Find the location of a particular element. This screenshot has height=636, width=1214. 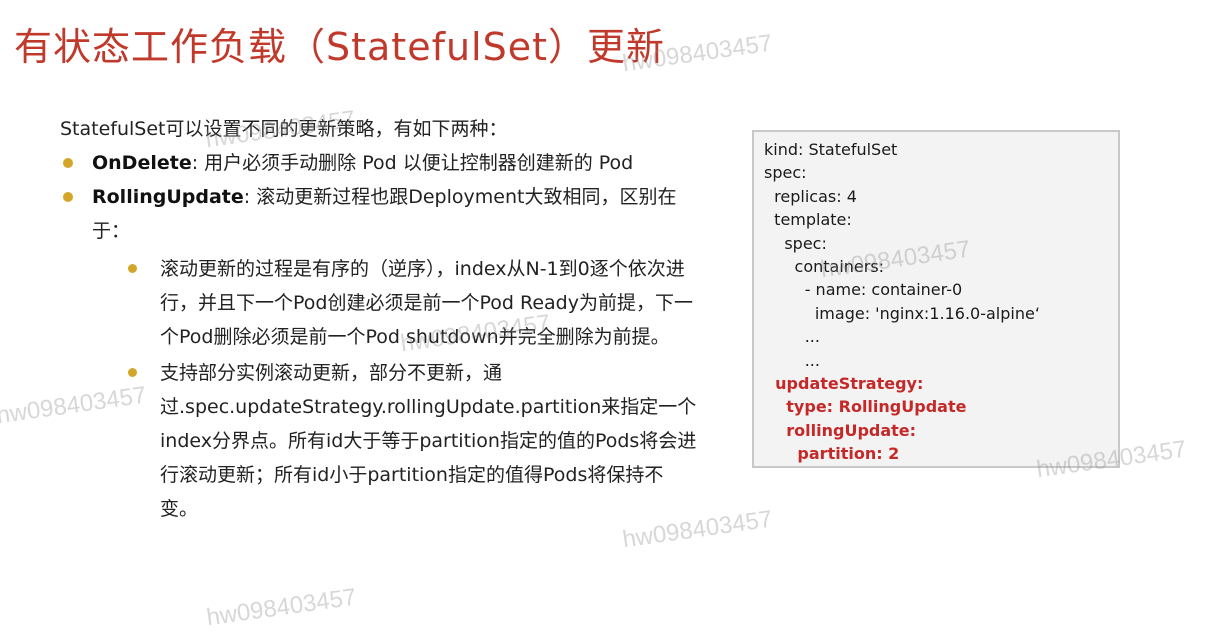

watermark: hw098403457 is located at coordinates (281, 607).